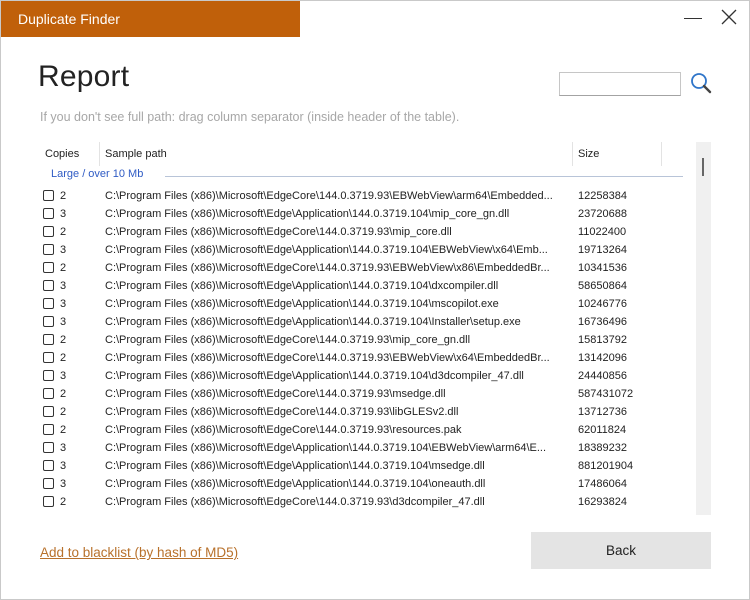 The height and width of the screenshot is (600, 750). Describe the element at coordinates (602, 322) in the screenshot. I see `row-size: 16736496` at that location.